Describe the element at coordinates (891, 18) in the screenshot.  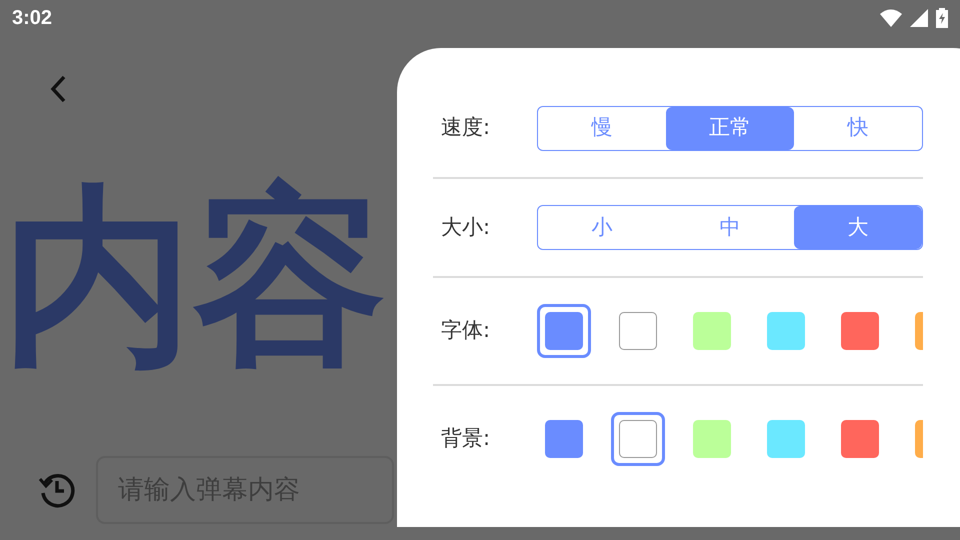
I see `wifi-icon` at that location.